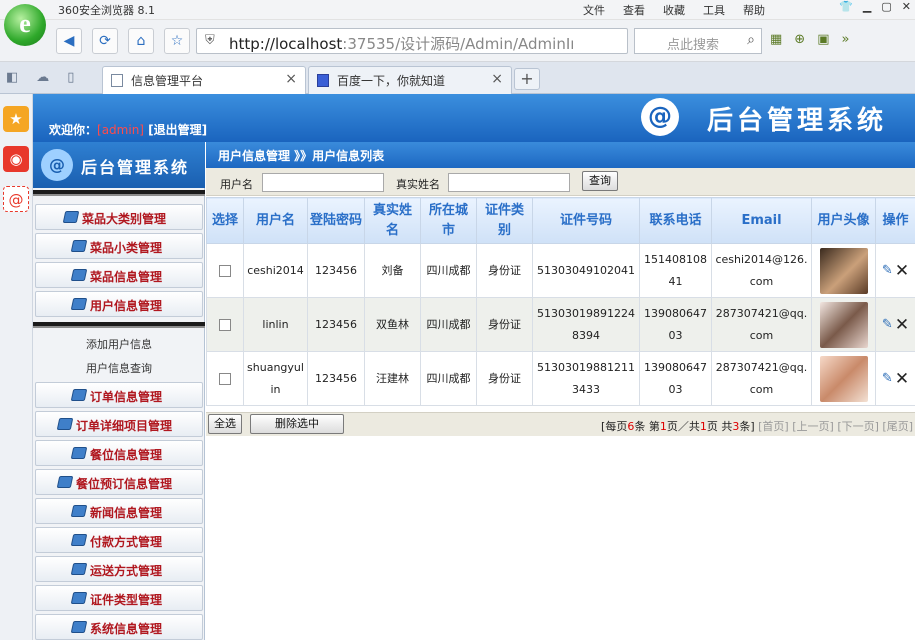 The image size is (915, 640). I want to click on menu-help: 帮助, so click(754, 10).